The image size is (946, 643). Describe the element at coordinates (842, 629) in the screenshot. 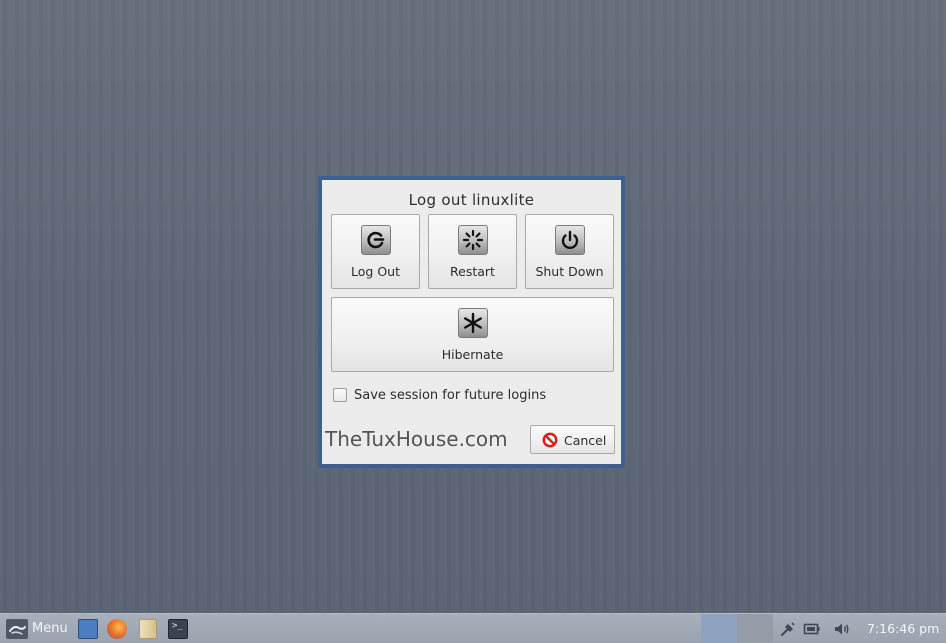

I see `volume-icon` at that location.